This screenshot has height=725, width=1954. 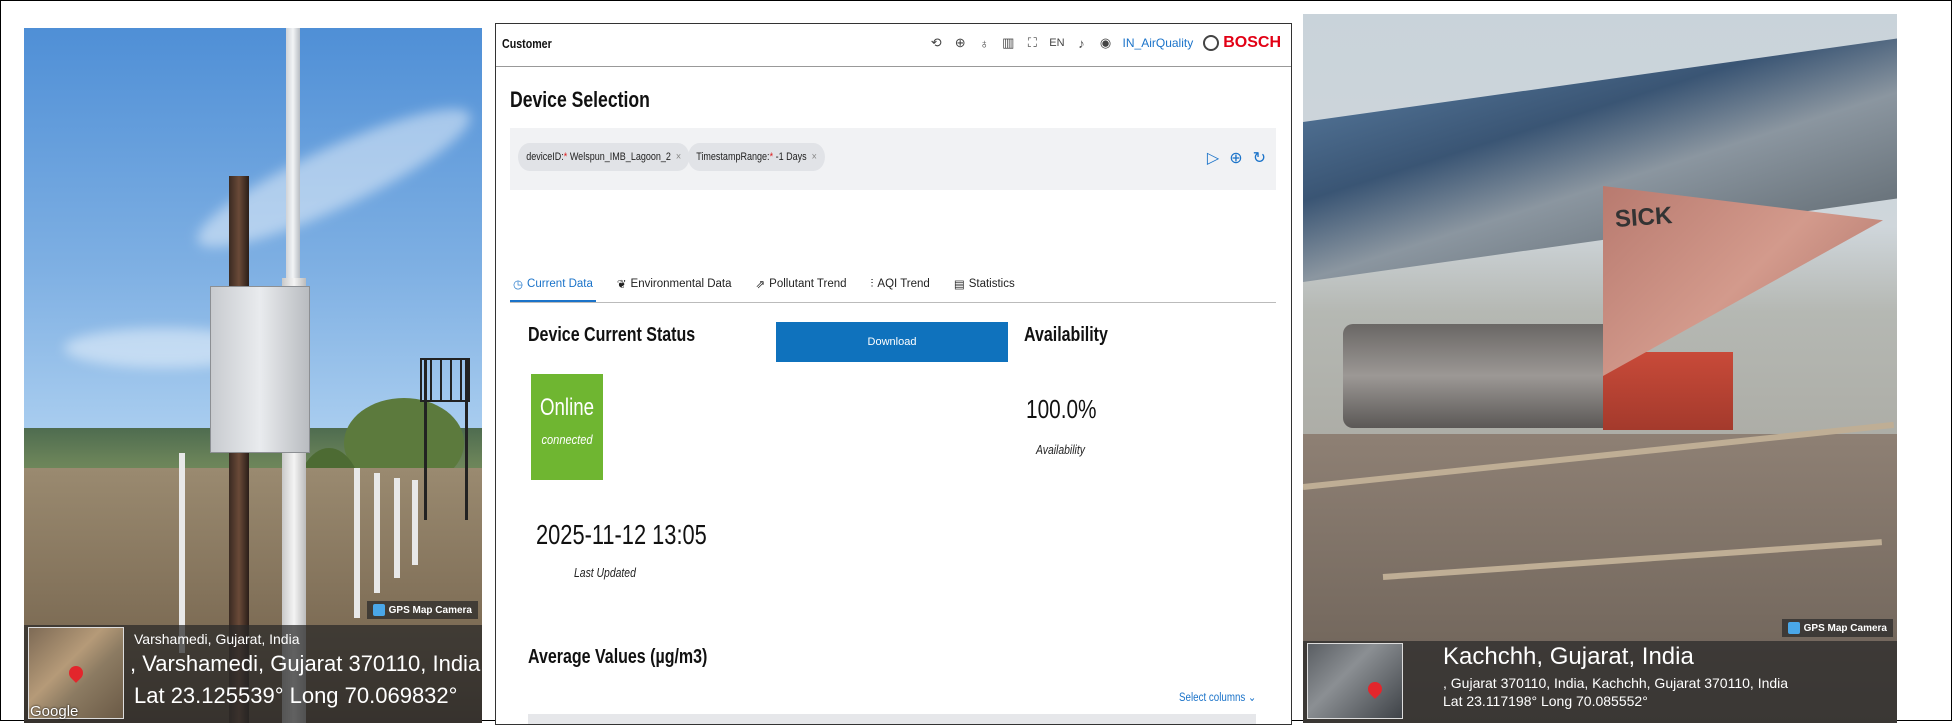 What do you see at coordinates (518, 285) in the screenshot?
I see `clock-icon: ◷` at bounding box center [518, 285].